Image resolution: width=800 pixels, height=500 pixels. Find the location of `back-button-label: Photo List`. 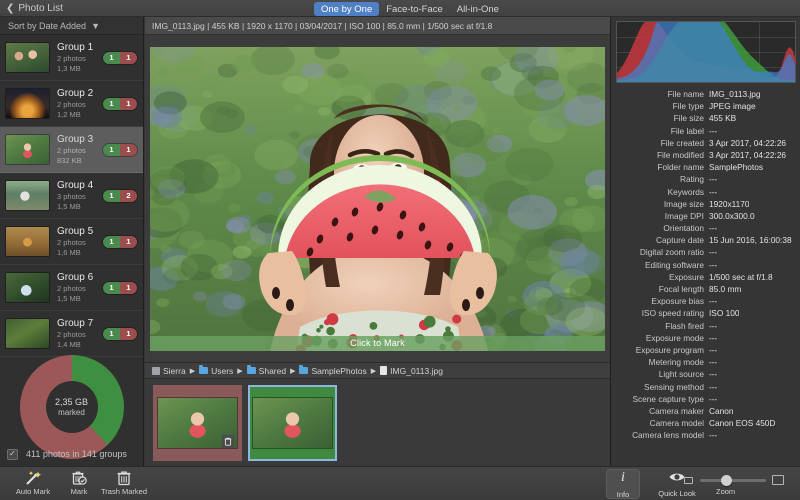

back-button-label: Photo List is located at coordinates (40, 8).